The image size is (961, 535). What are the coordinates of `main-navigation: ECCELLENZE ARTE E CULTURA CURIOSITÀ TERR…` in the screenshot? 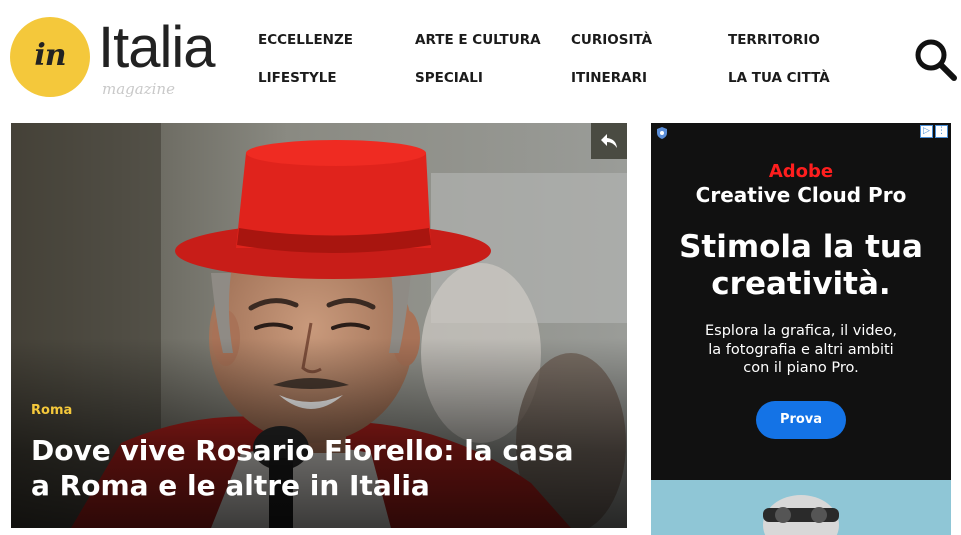 It's located at (568, 62).